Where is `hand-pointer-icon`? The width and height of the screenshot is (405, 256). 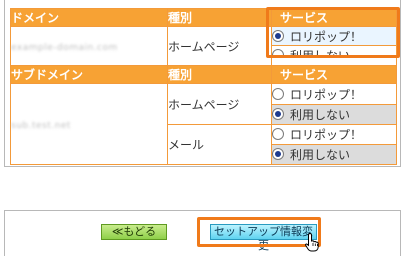 hand-pointer-icon is located at coordinates (312, 242).